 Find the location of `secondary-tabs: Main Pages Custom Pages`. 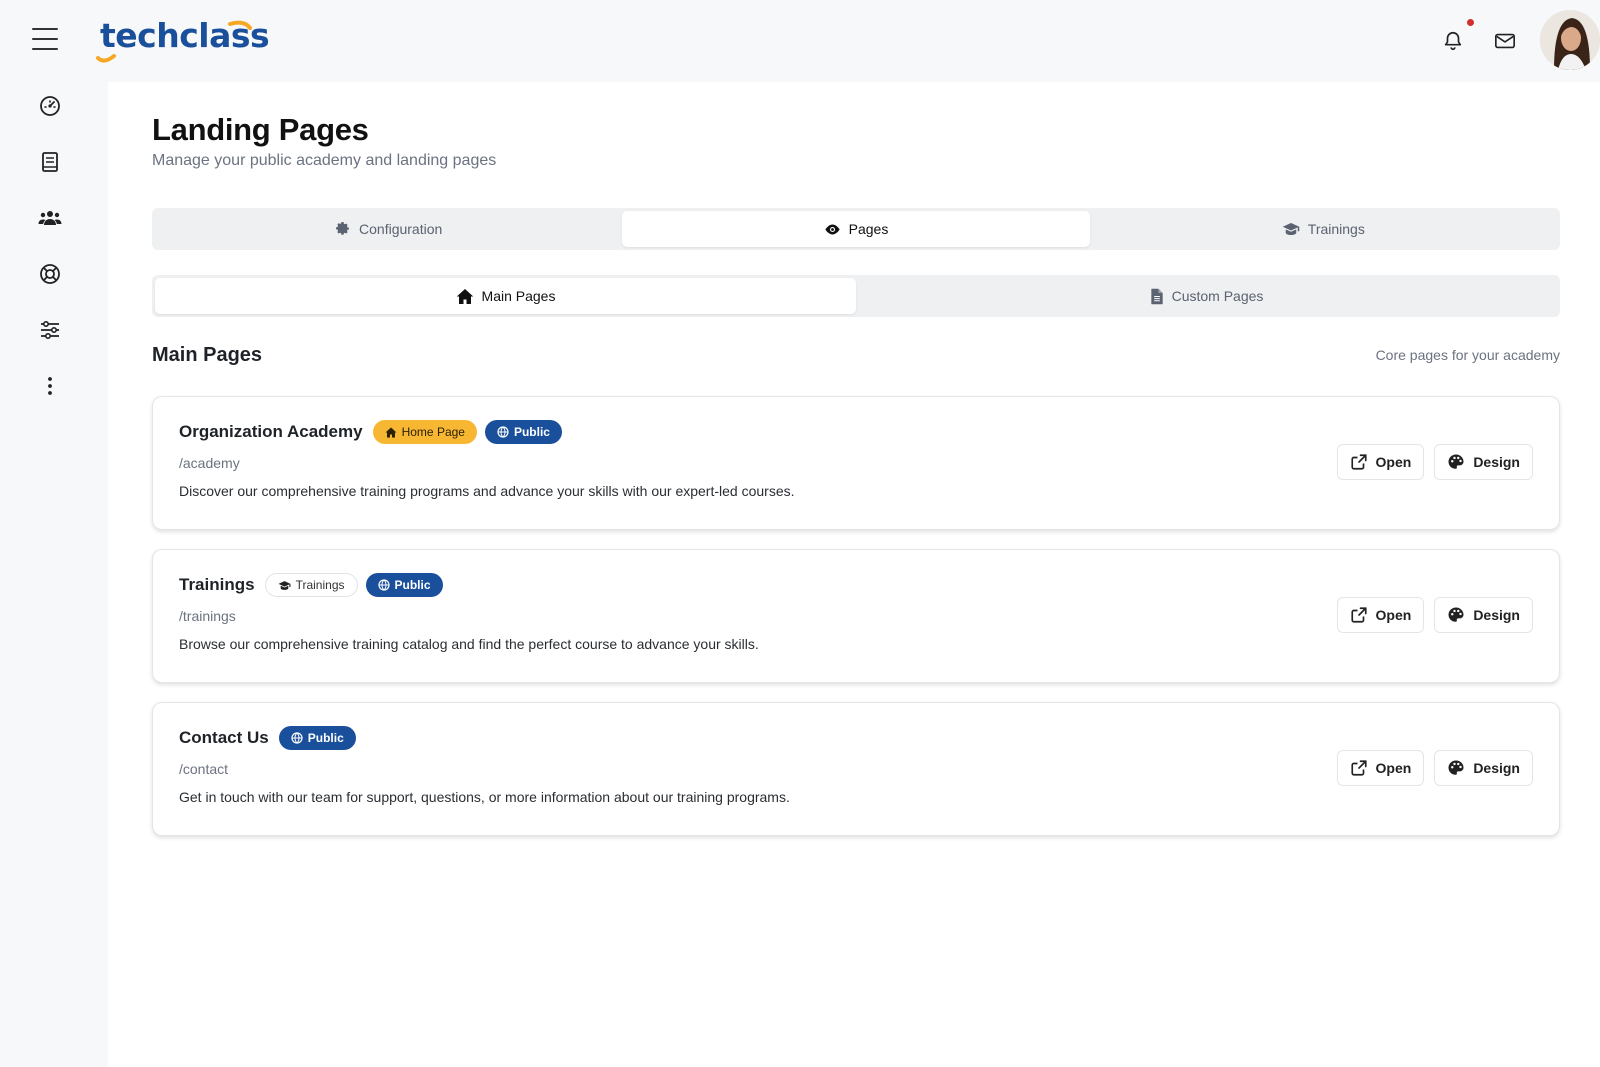

secondary-tabs: Main Pages Custom Pages is located at coordinates (856, 296).